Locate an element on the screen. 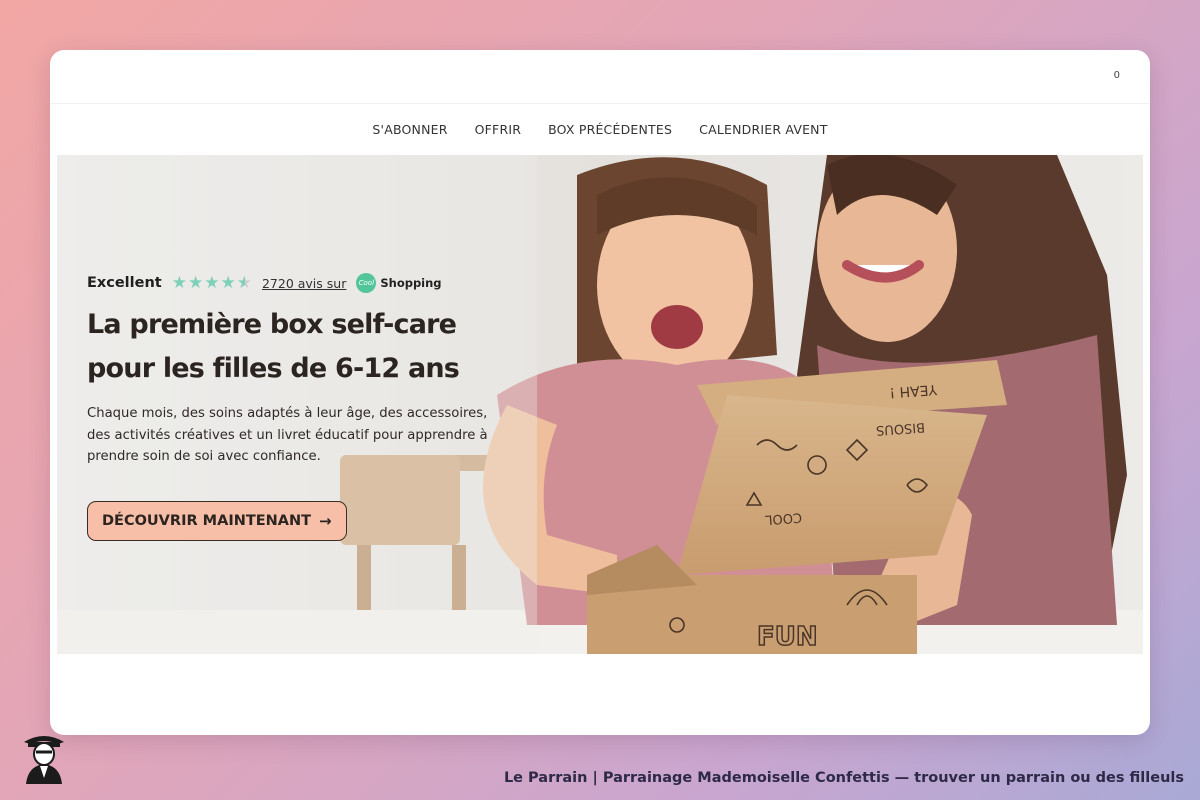 Image resolution: width=1200 pixels, height=800 pixels. rating-label: Excellent is located at coordinates (124, 283).